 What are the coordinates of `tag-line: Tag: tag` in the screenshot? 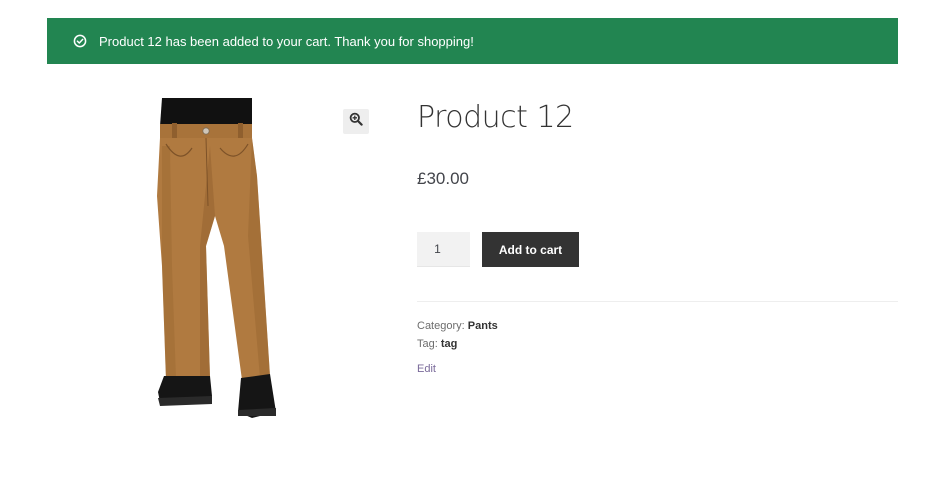 It's located at (457, 344).